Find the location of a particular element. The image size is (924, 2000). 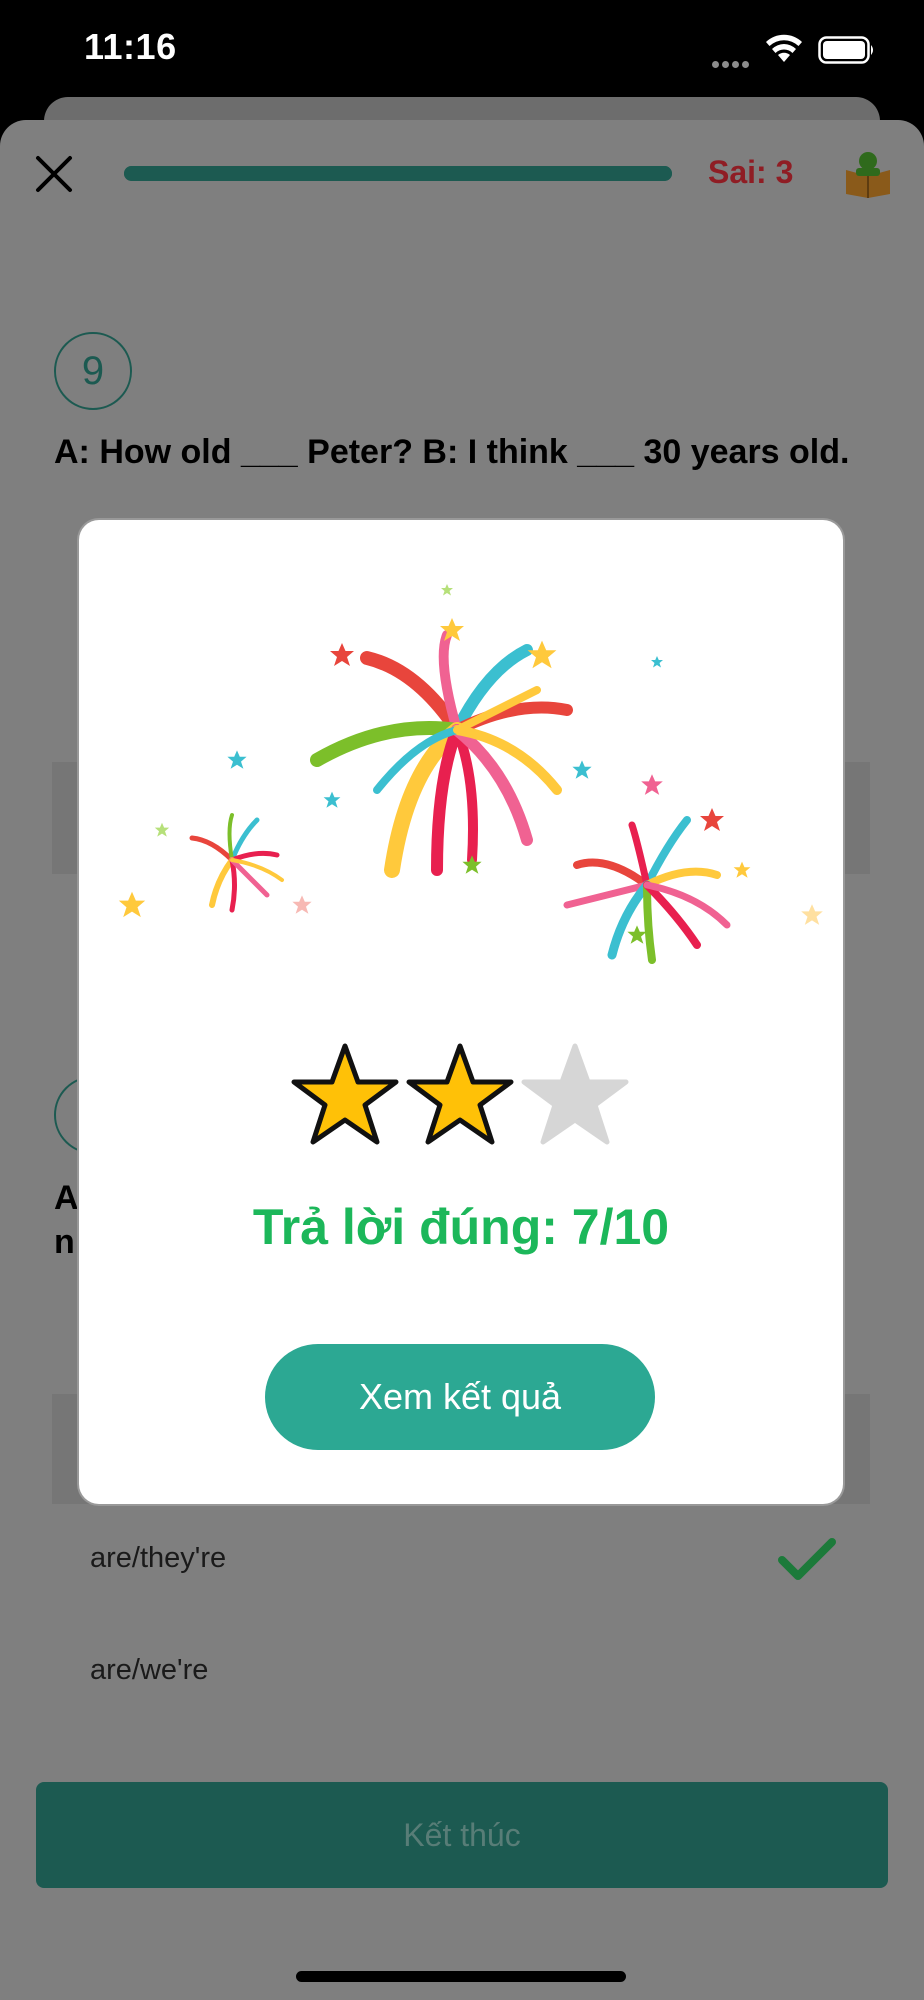

bookworm-icon is located at coordinates (868, 174).